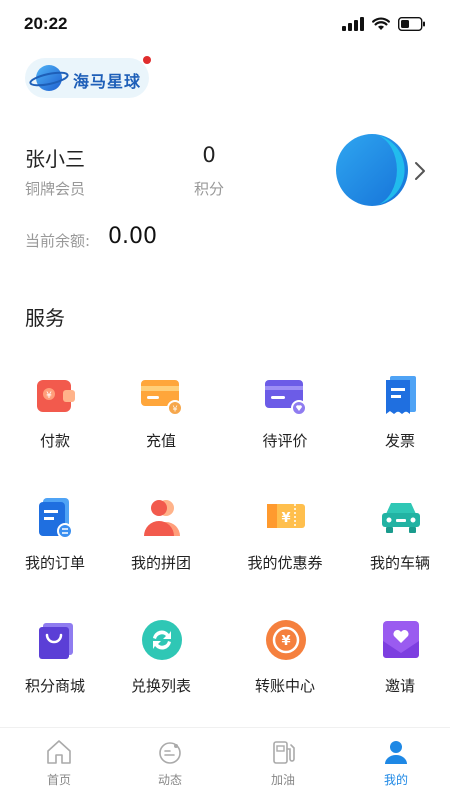  What do you see at coordinates (381, 23) in the screenshot?
I see `wifi-icon` at bounding box center [381, 23].